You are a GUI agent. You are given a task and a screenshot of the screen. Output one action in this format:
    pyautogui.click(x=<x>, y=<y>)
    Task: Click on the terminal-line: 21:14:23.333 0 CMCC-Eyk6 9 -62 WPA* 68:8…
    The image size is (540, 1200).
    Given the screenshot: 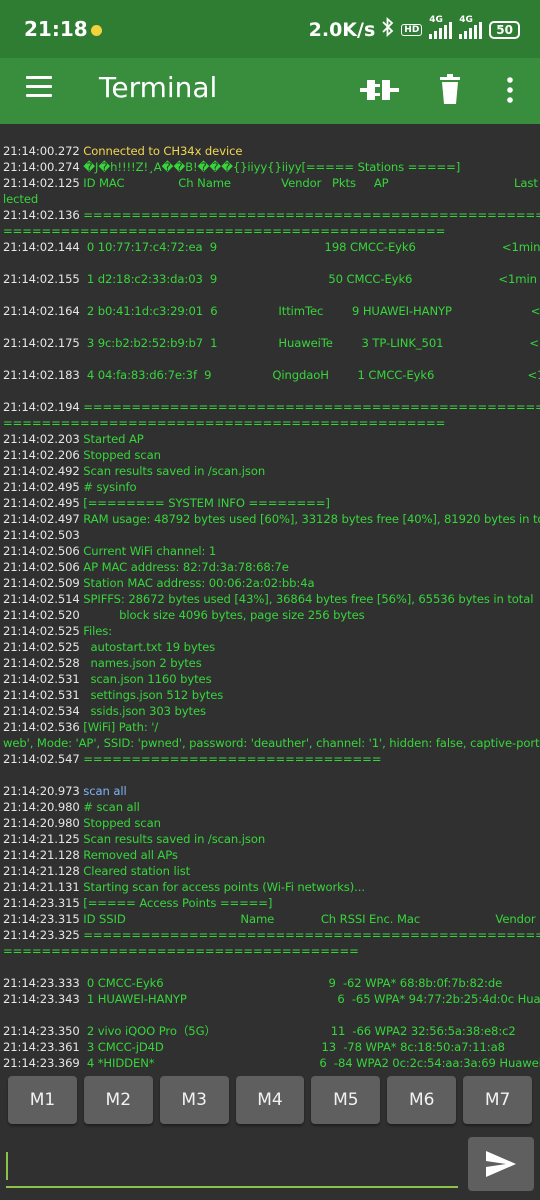 What is the action you would take?
    pyautogui.click(x=270, y=983)
    